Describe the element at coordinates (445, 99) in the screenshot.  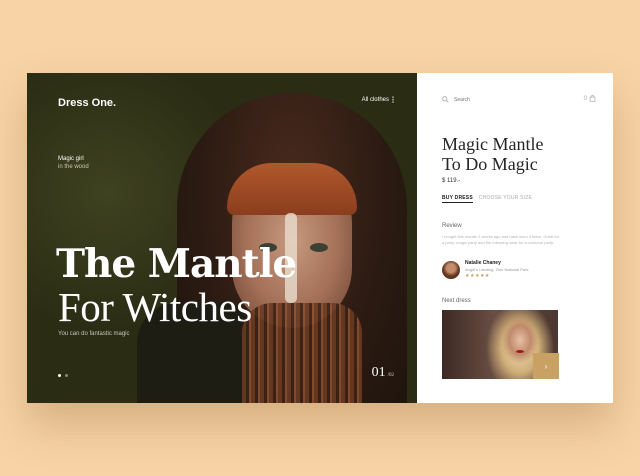
I see `search-icon` at that location.